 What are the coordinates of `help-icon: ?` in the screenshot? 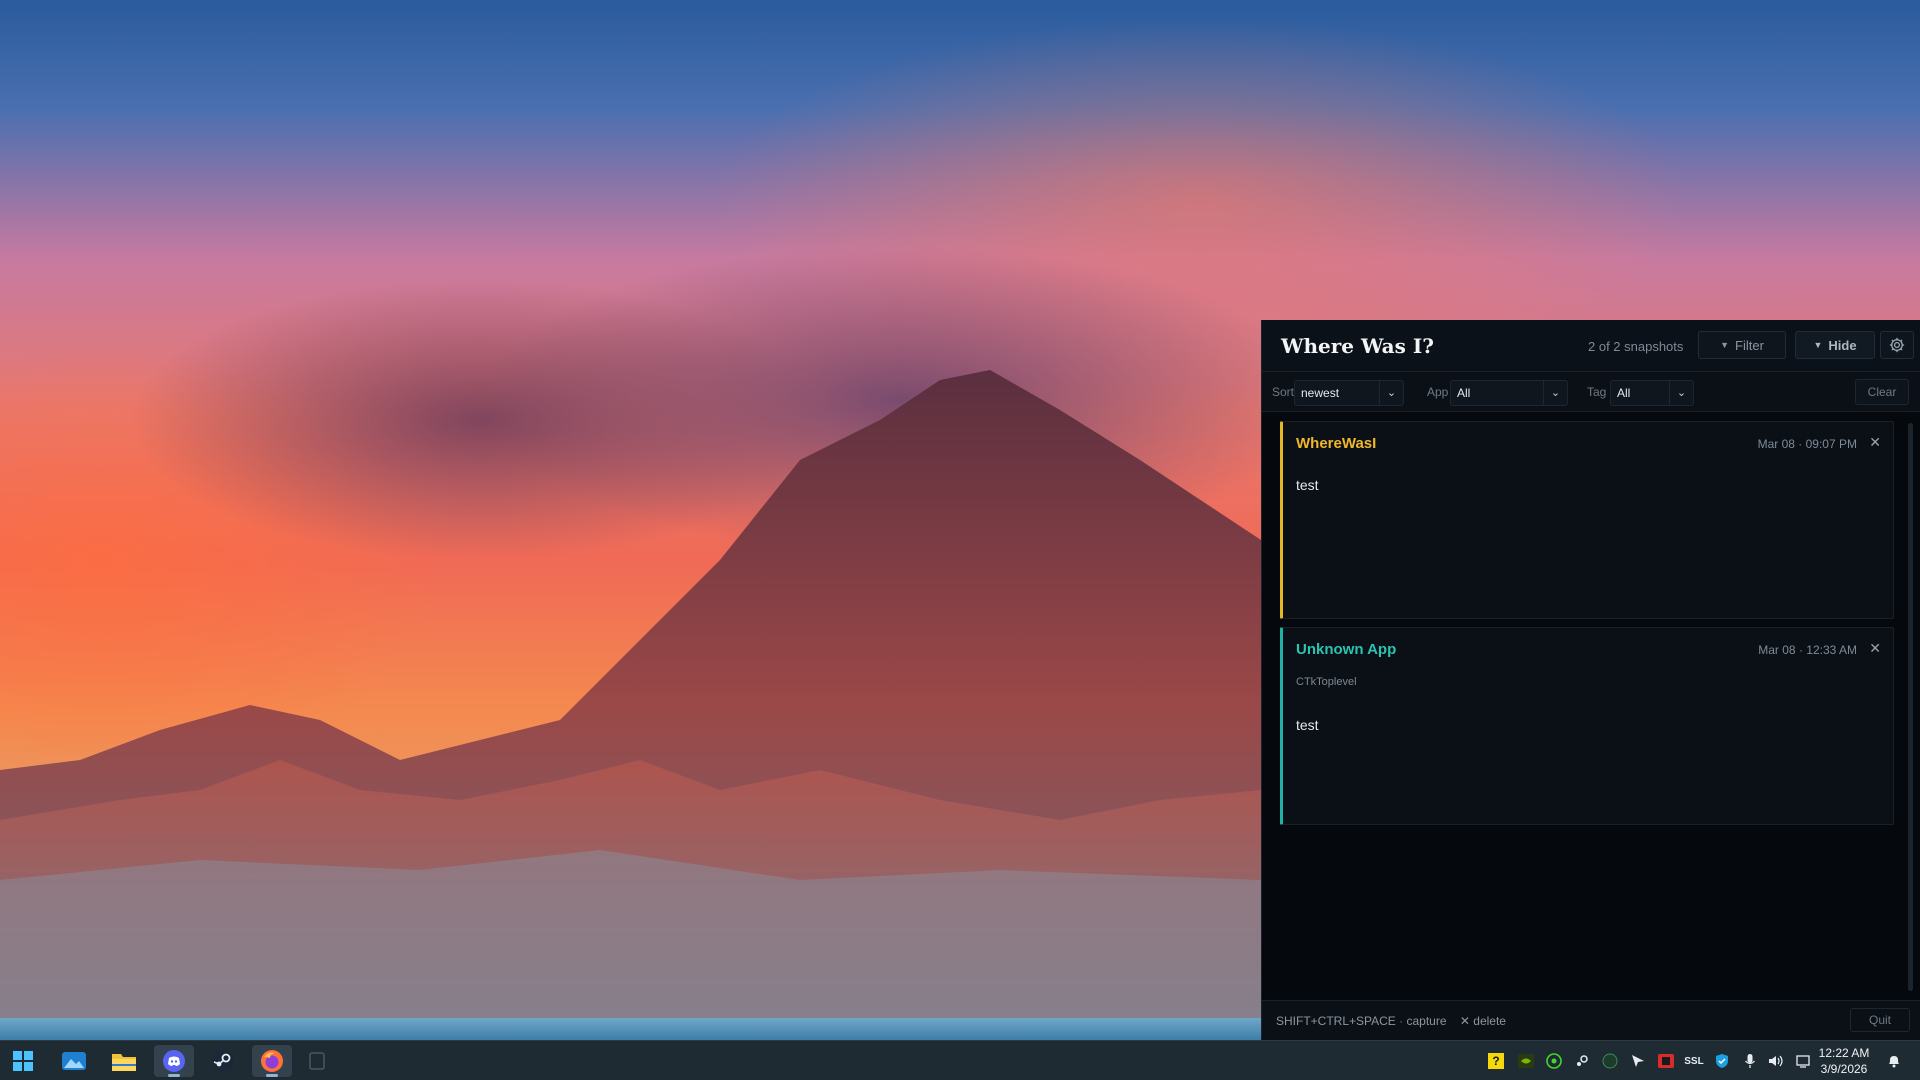 It's located at (1496, 1061).